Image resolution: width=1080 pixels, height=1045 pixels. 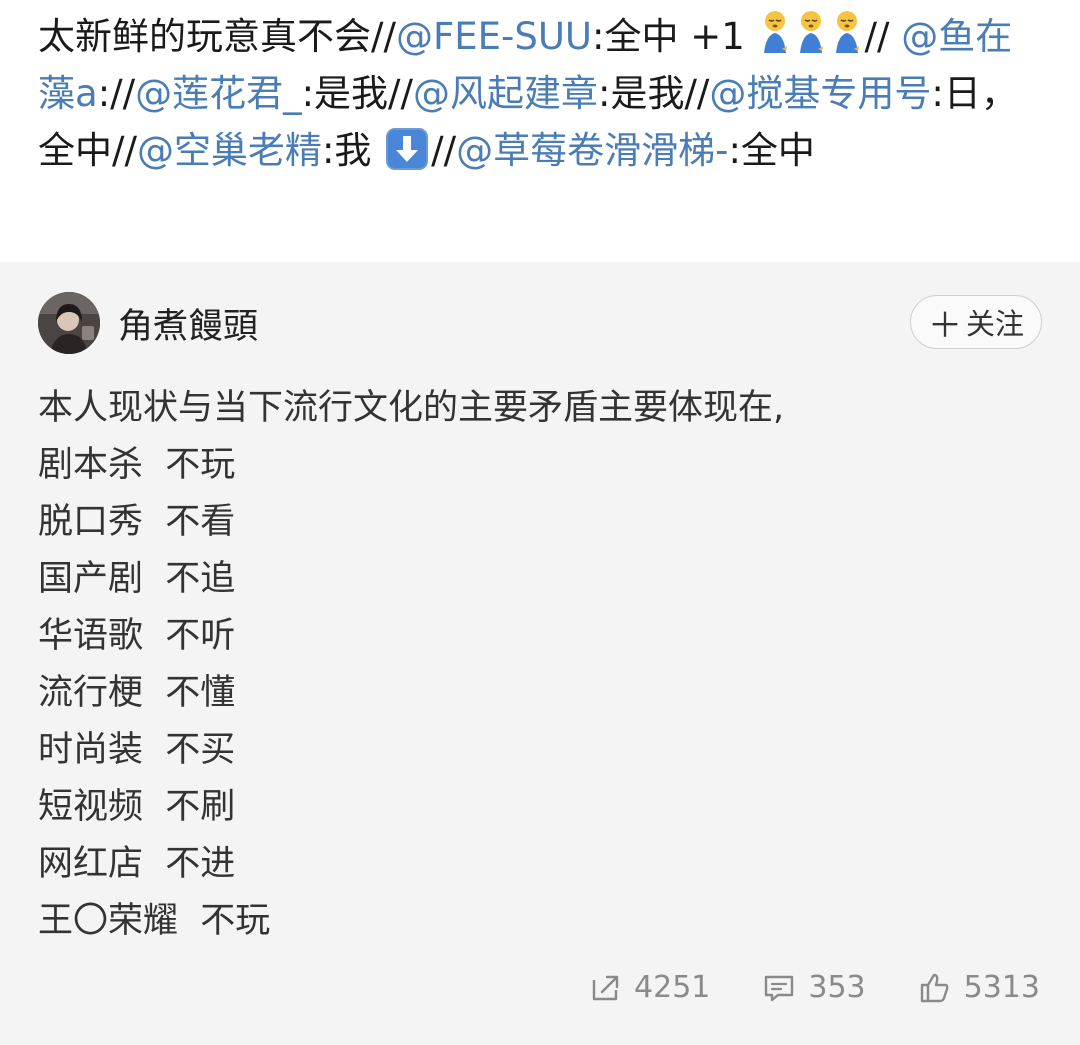 What do you see at coordinates (934, 987) in the screenshot?
I see `thumbs-up-icon` at bounding box center [934, 987].